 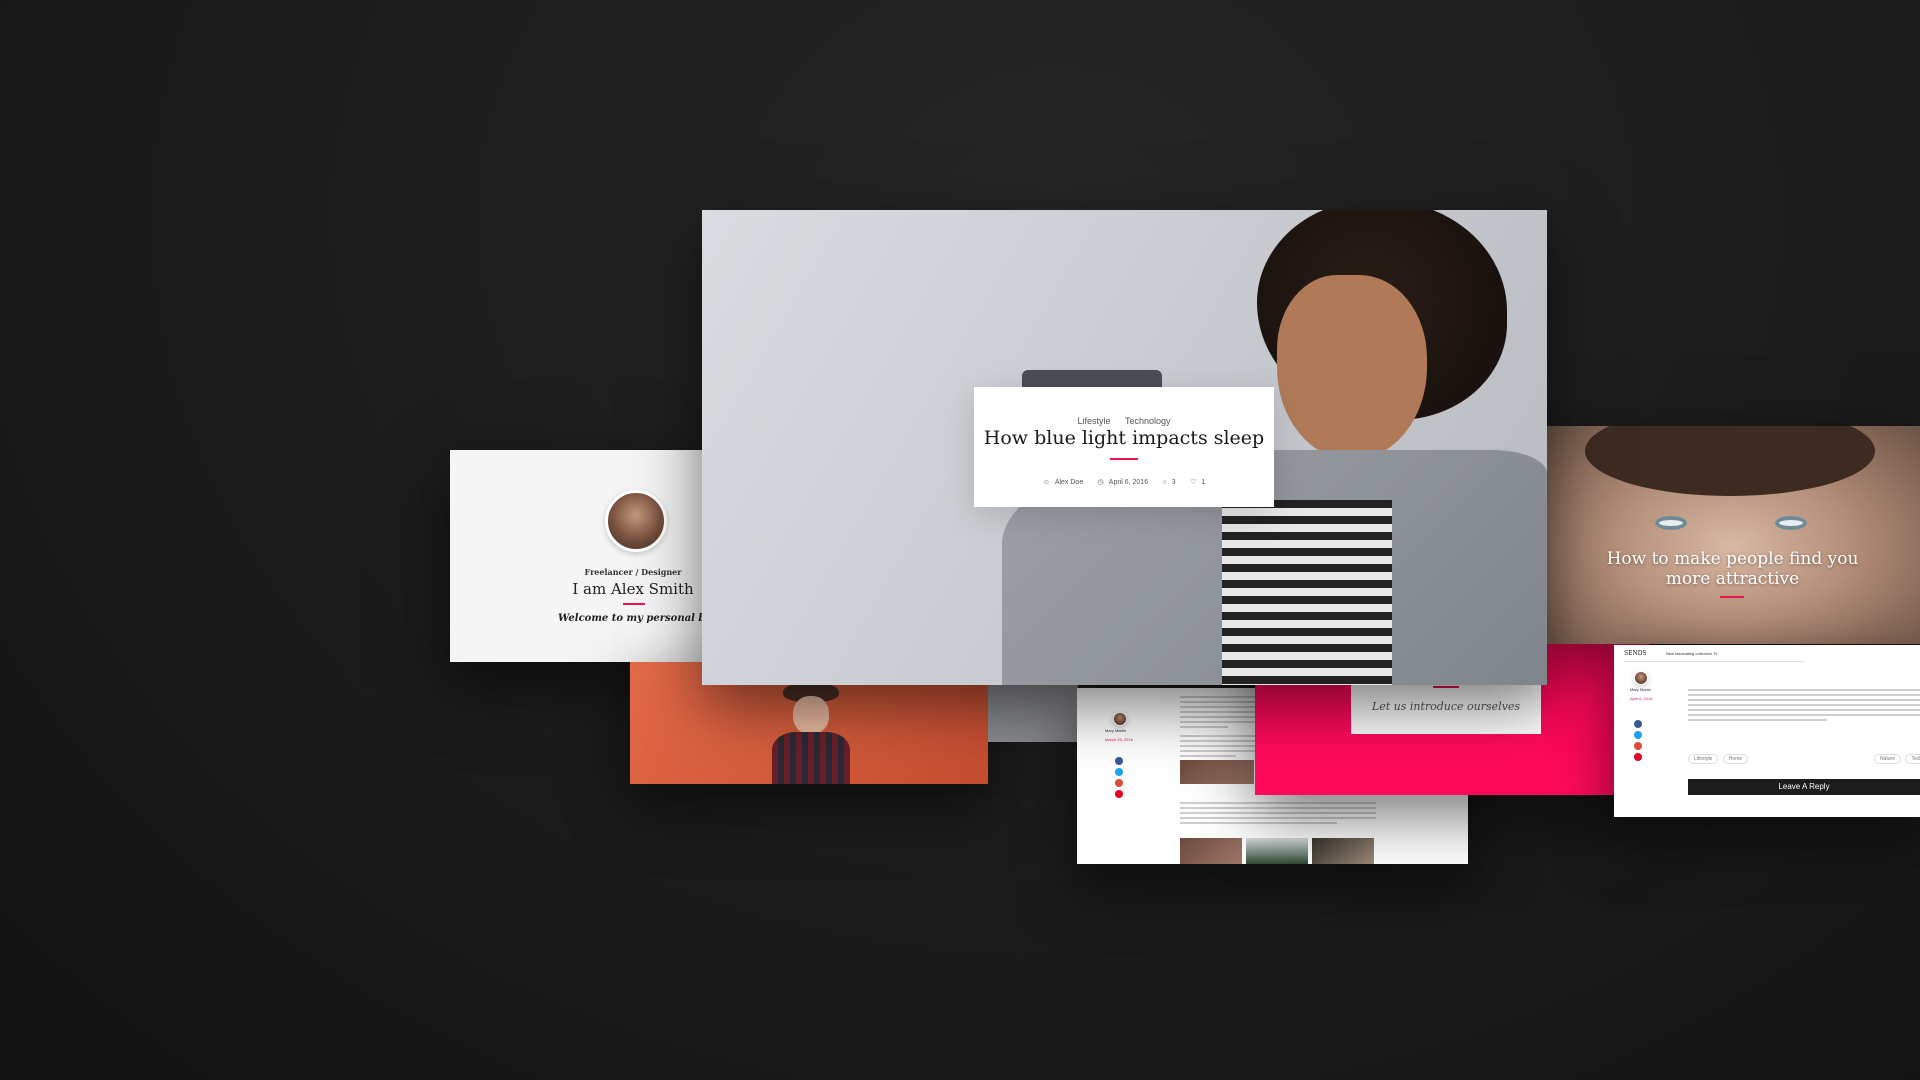 What do you see at coordinates (1703, 759) in the screenshot?
I see `pill-lifestyle: Lifestyle` at bounding box center [1703, 759].